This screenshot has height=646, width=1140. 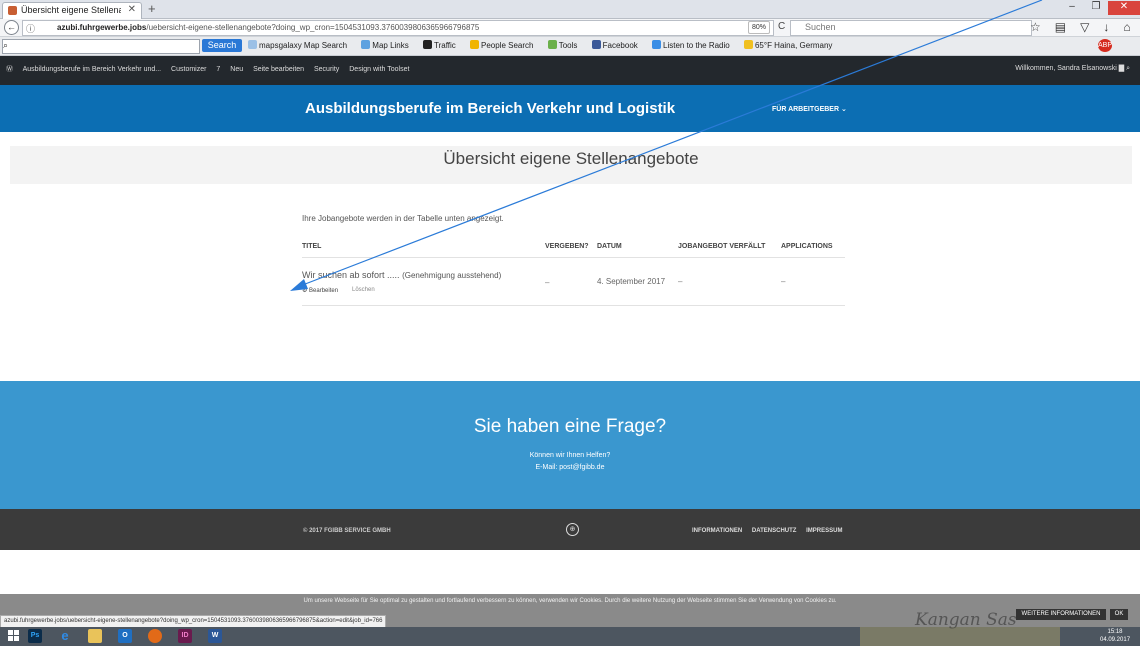 What do you see at coordinates (387, 45) in the screenshot?
I see `toolbar-link: Map Links` at bounding box center [387, 45].